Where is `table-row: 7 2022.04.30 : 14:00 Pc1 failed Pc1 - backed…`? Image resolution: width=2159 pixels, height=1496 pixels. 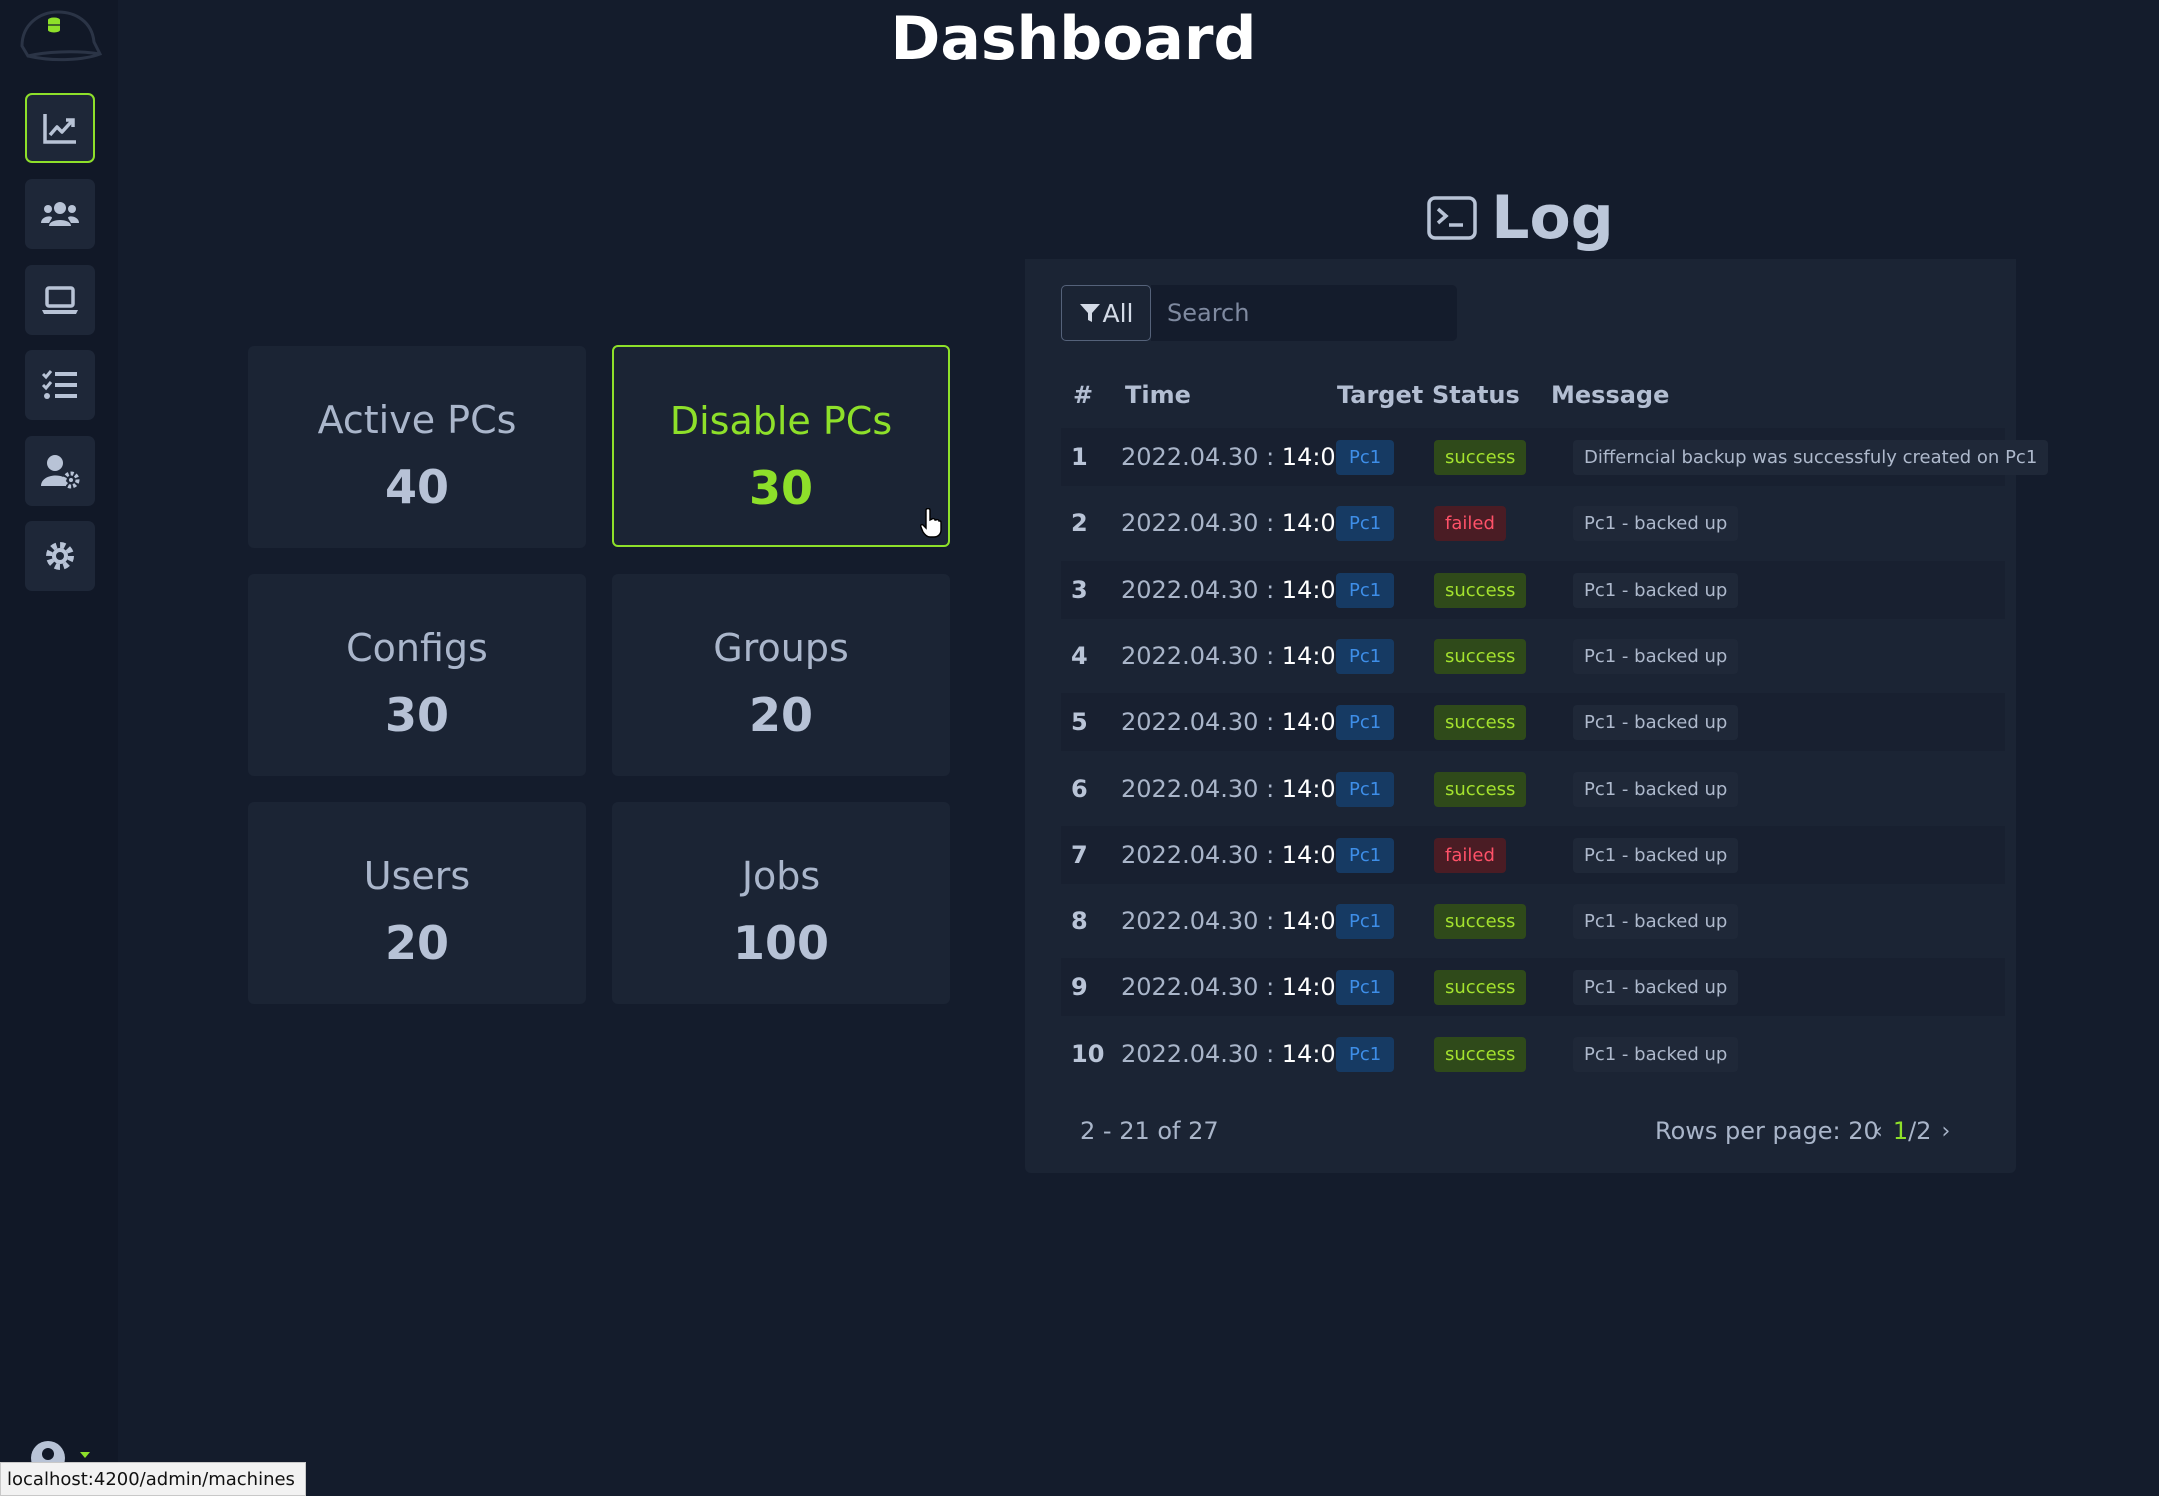
table-row: 7 2022.04.30 : 14:00 Pc1 failed Pc1 - backed… is located at coordinates (1533, 855).